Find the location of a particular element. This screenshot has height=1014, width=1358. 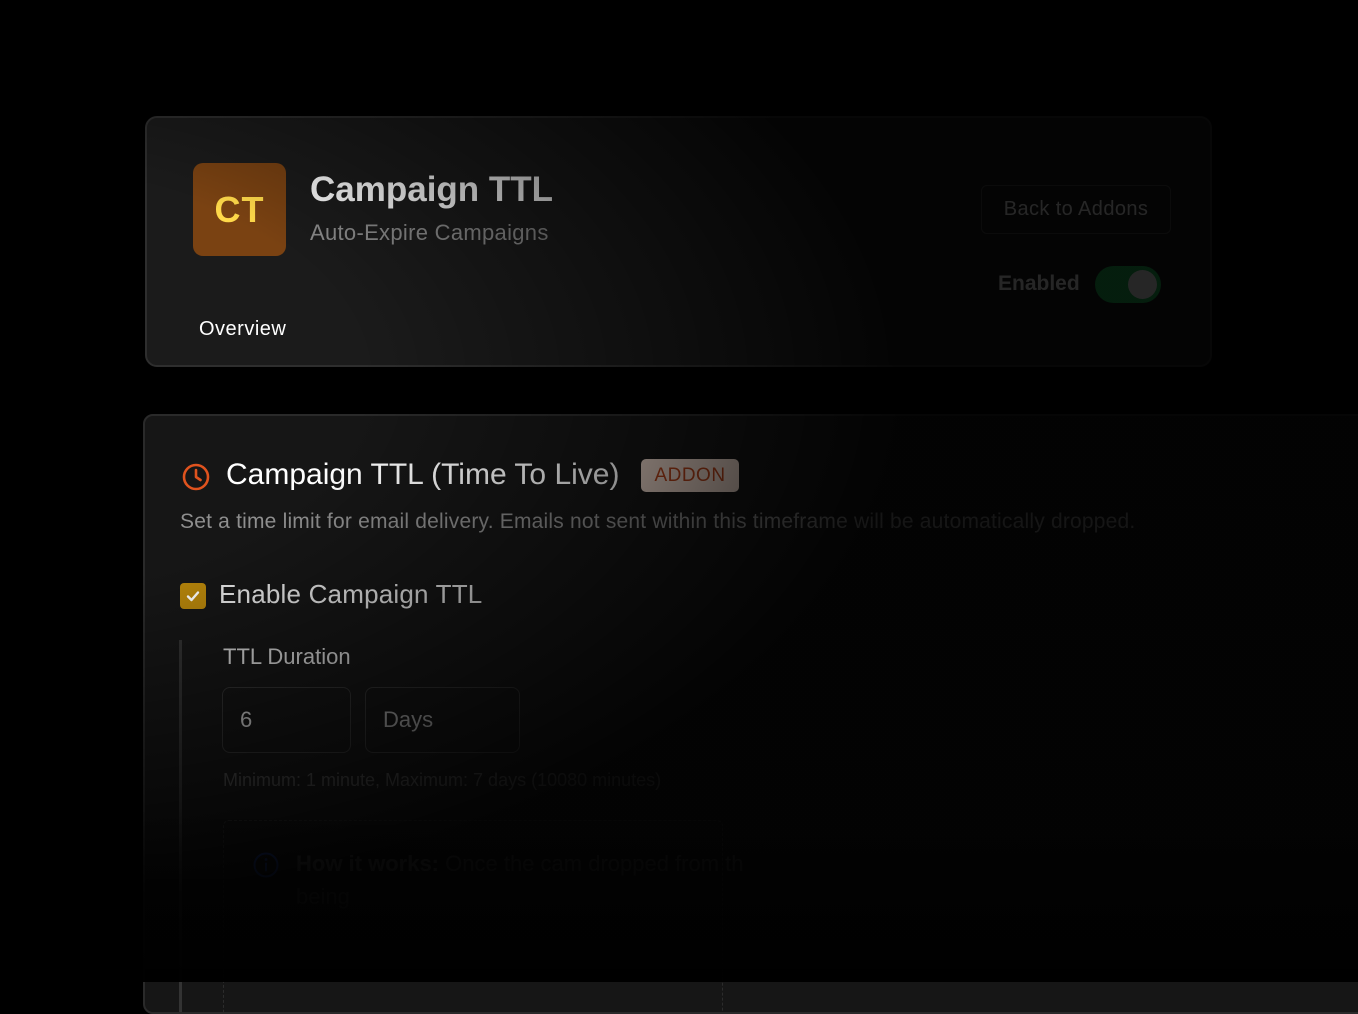

ttl-unit-value: Days is located at coordinates (408, 719).